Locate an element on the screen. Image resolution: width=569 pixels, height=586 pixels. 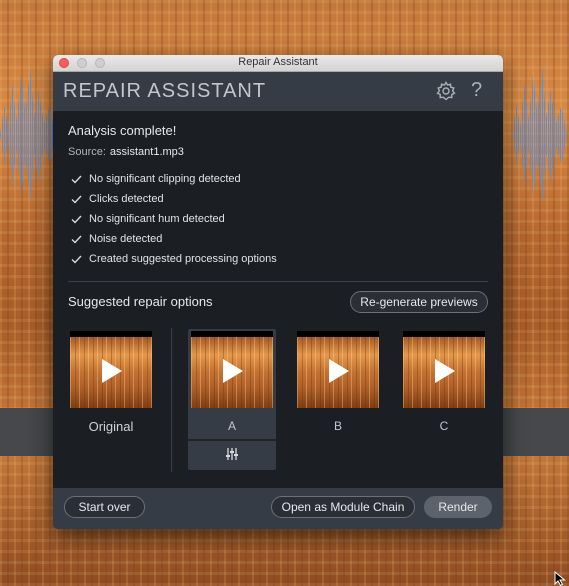
option-a-preview-thumbnail is located at coordinates (232, 369).